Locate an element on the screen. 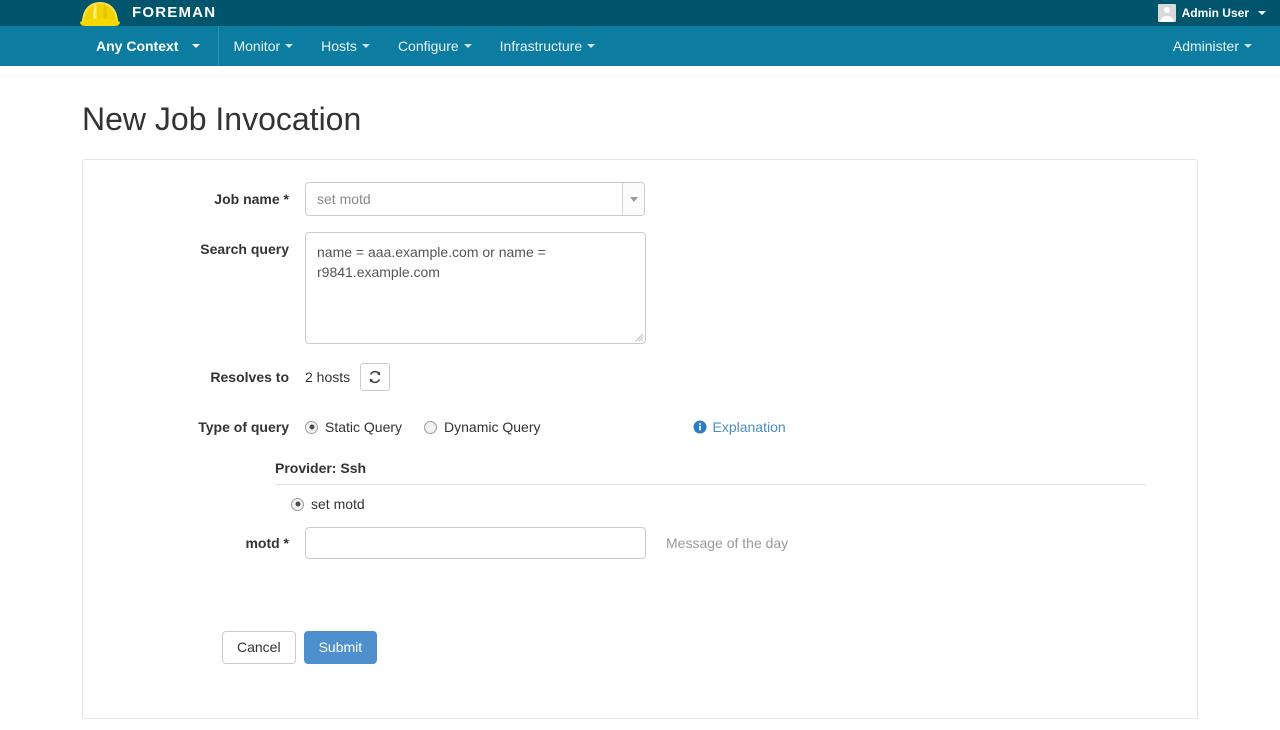  resolves-to-value: 2 hosts is located at coordinates (328, 377).